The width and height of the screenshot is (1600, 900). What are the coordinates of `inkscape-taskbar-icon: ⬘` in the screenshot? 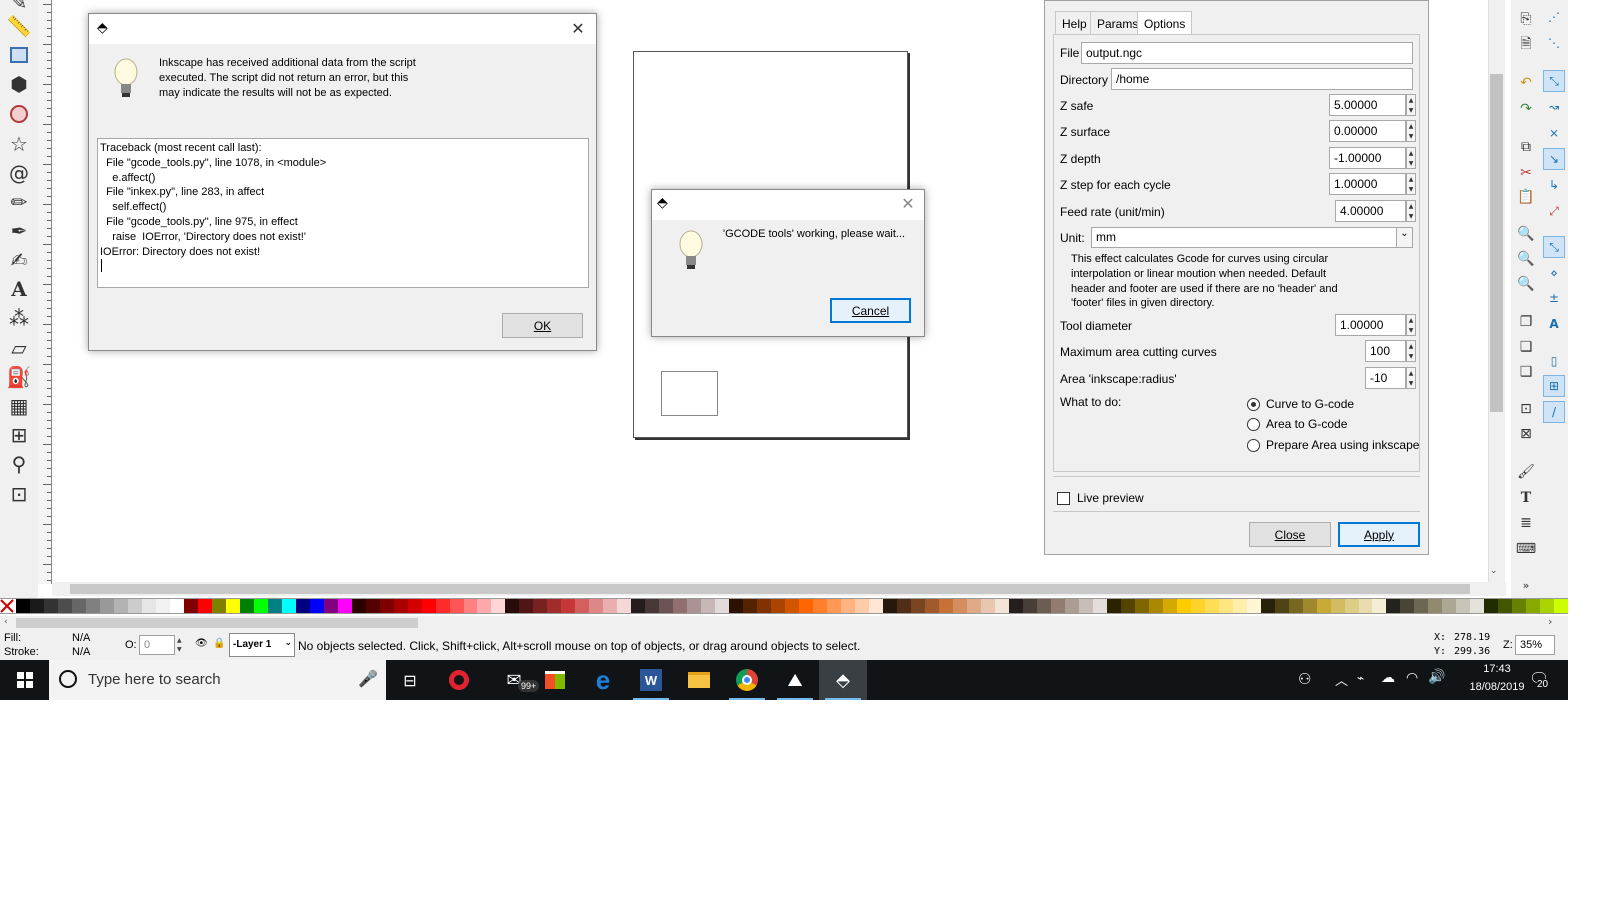 It's located at (843, 680).